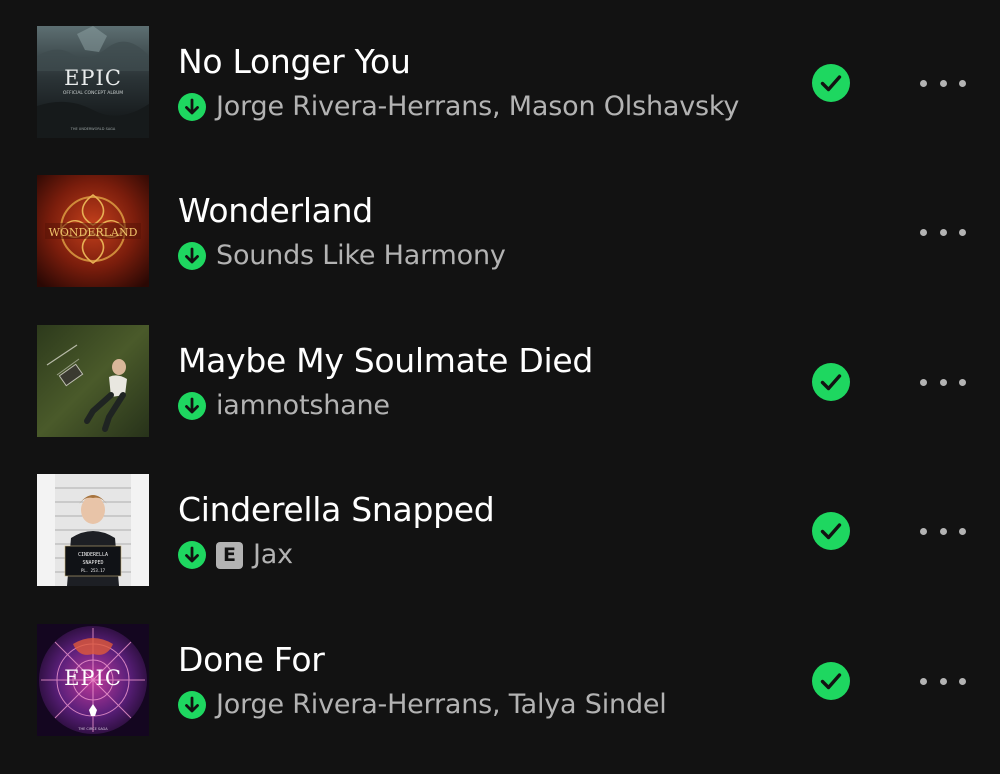 The height and width of the screenshot is (774, 1000). What do you see at coordinates (477, 107) in the screenshot?
I see `track-artists: Jorge Rivera-Herrans, Mason Olshavsky` at bounding box center [477, 107].